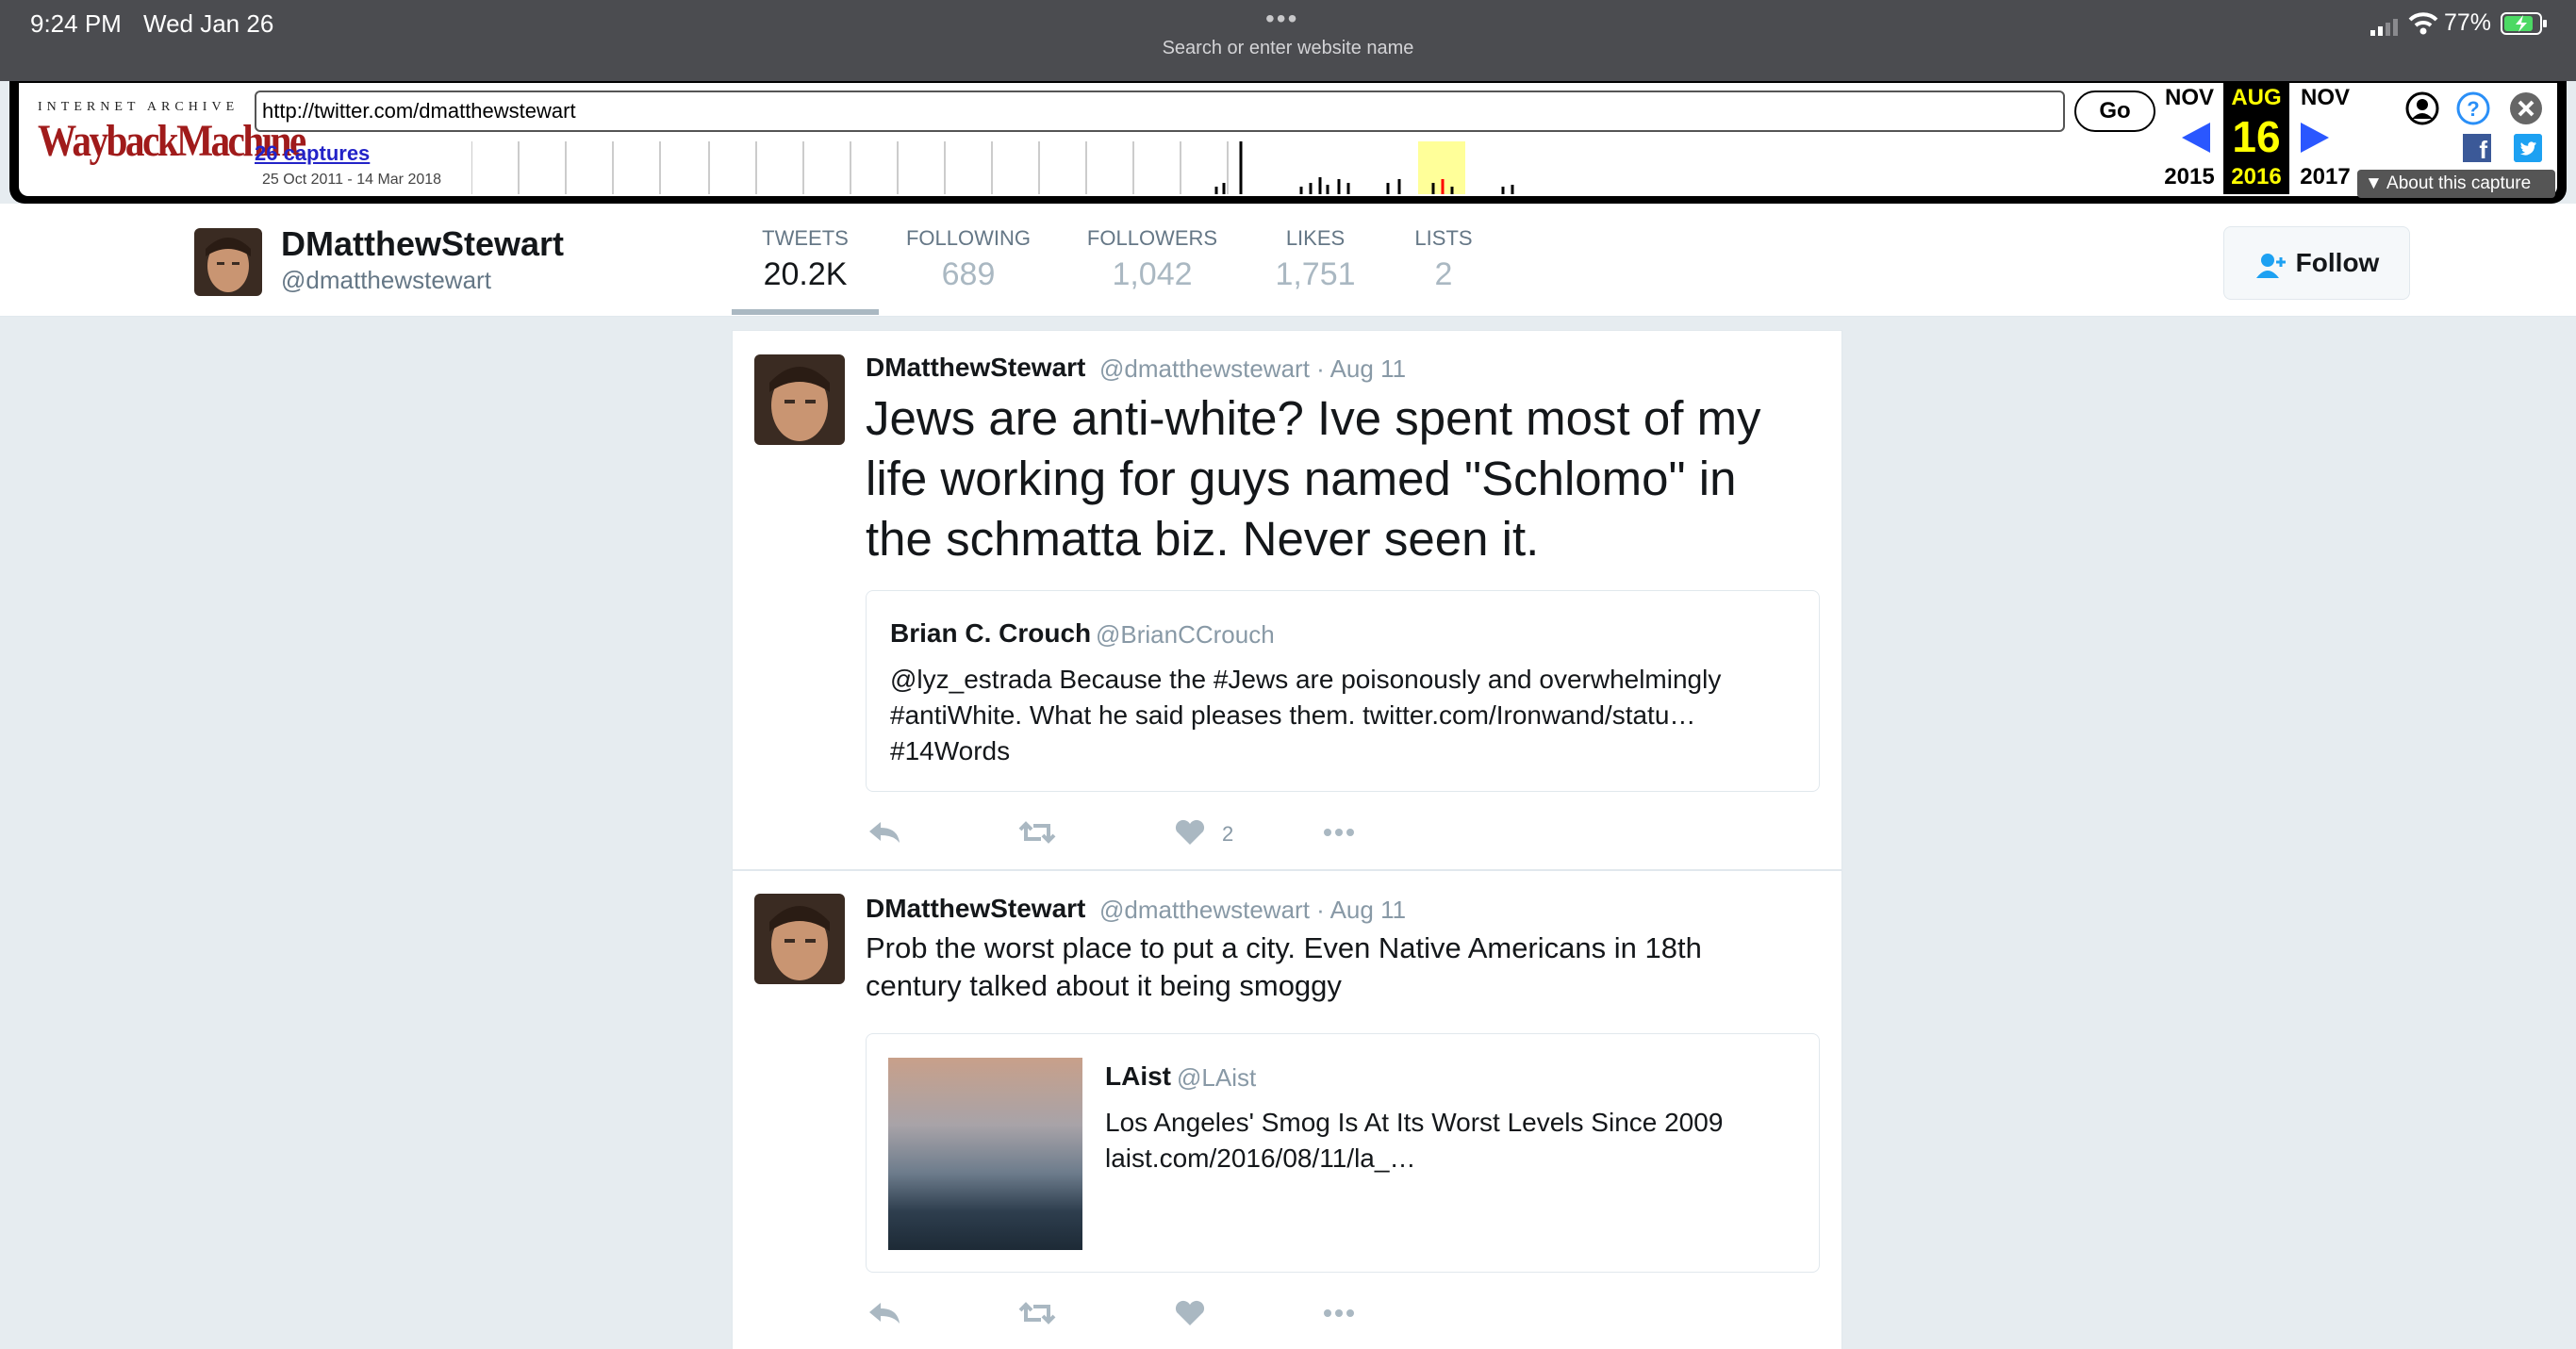 The image size is (2576, 1349). Describe the element at coordinates (985, 1154) in the screenshot. I see `link-preview-thumbnail` at that location.